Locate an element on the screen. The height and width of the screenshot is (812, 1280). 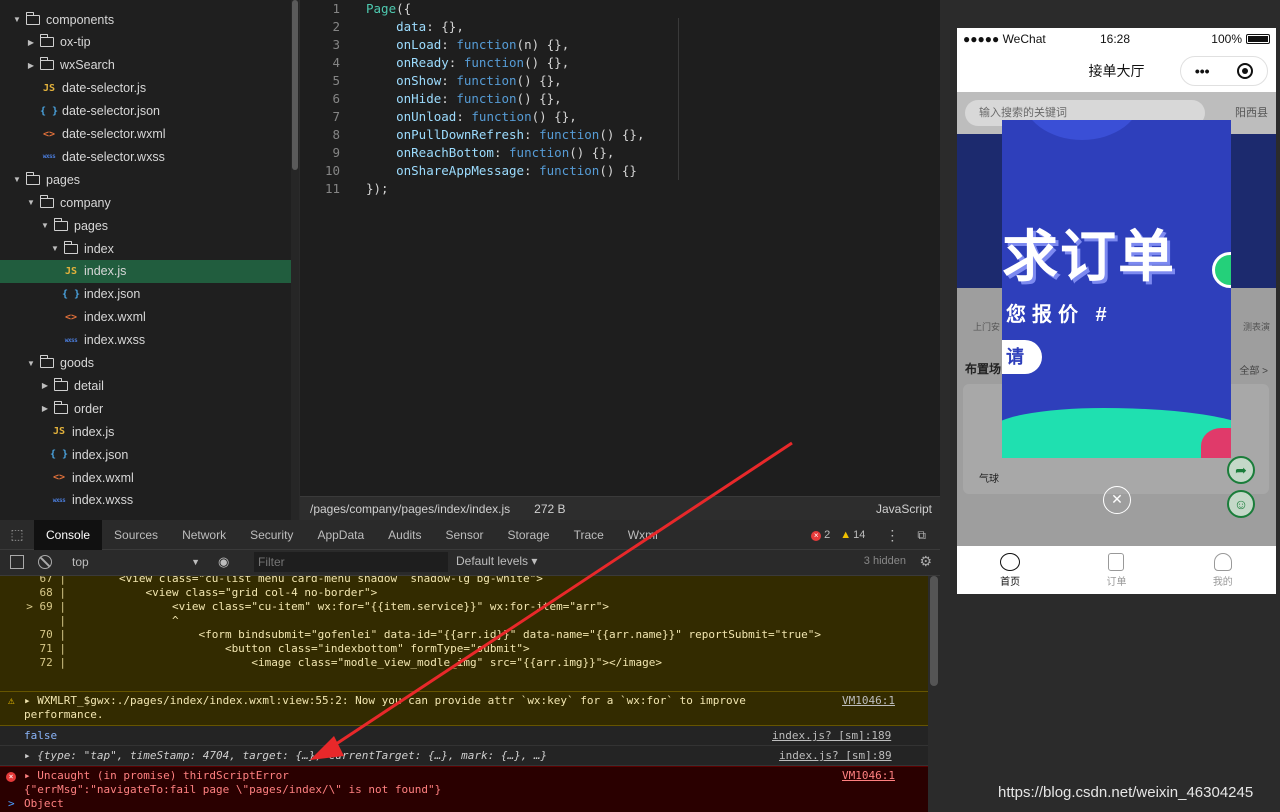
tab-network: Network is located at coordinates (204, 535).